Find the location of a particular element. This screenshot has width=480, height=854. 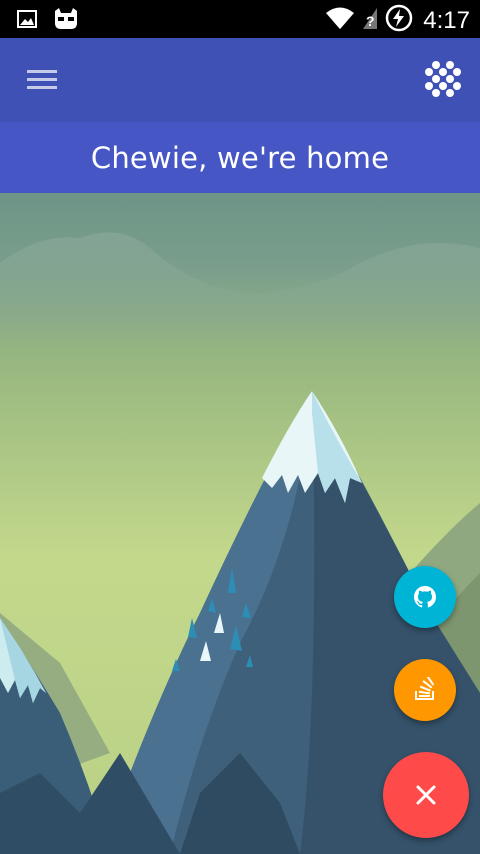

close-fab is located at coordinates (426, 795).